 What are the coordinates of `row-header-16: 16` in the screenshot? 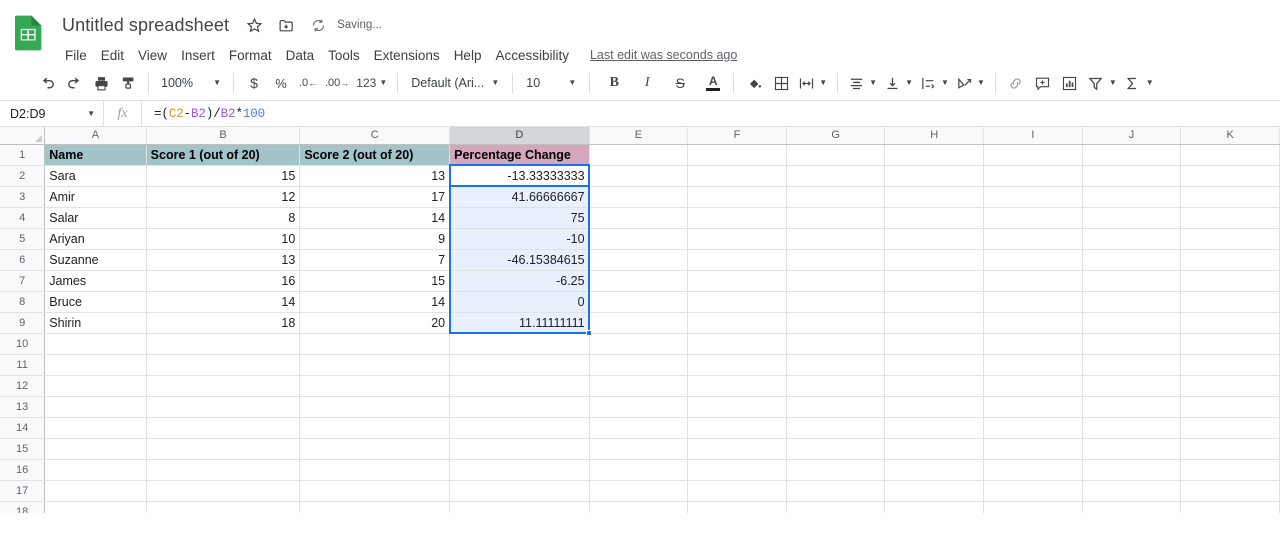 It's located at (23, 470).